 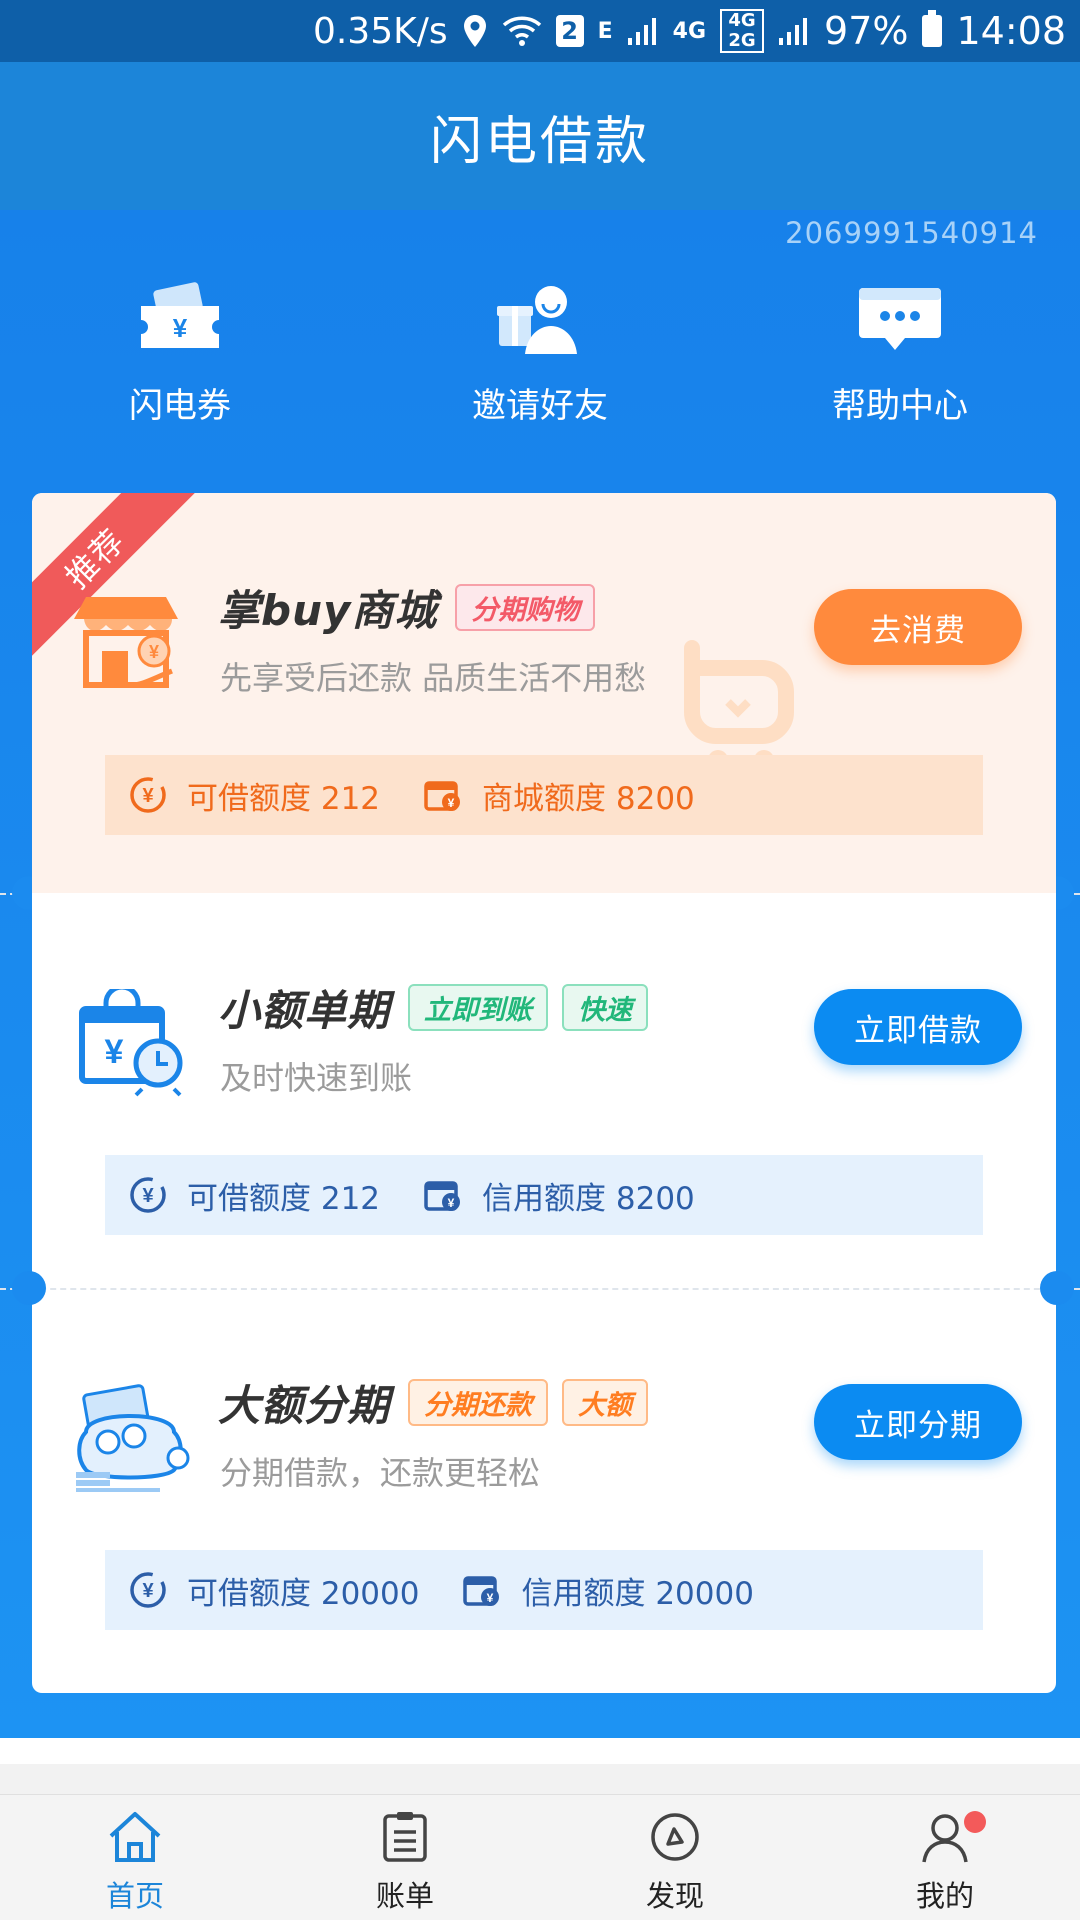 What do you see at coordinates (689, 31) in the screenshot?
I see `network-4g-label: 4G` at bounding box center [689, 31].